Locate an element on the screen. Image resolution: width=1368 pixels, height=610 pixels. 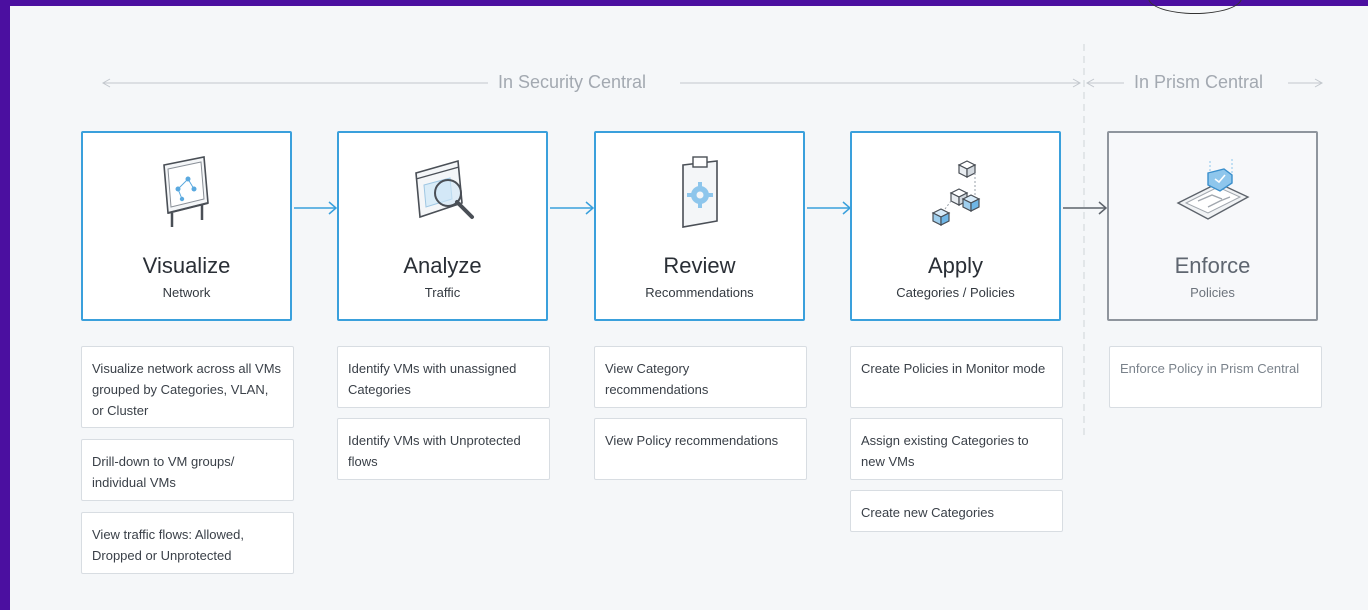
detail-card: Create new Categories is located at coordinates (956, 511).